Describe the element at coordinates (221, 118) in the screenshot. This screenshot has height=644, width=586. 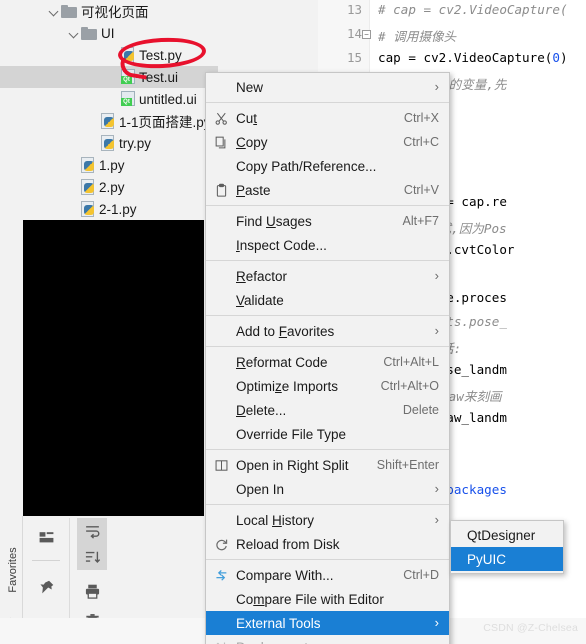
I see `scissors-icon` at that location.